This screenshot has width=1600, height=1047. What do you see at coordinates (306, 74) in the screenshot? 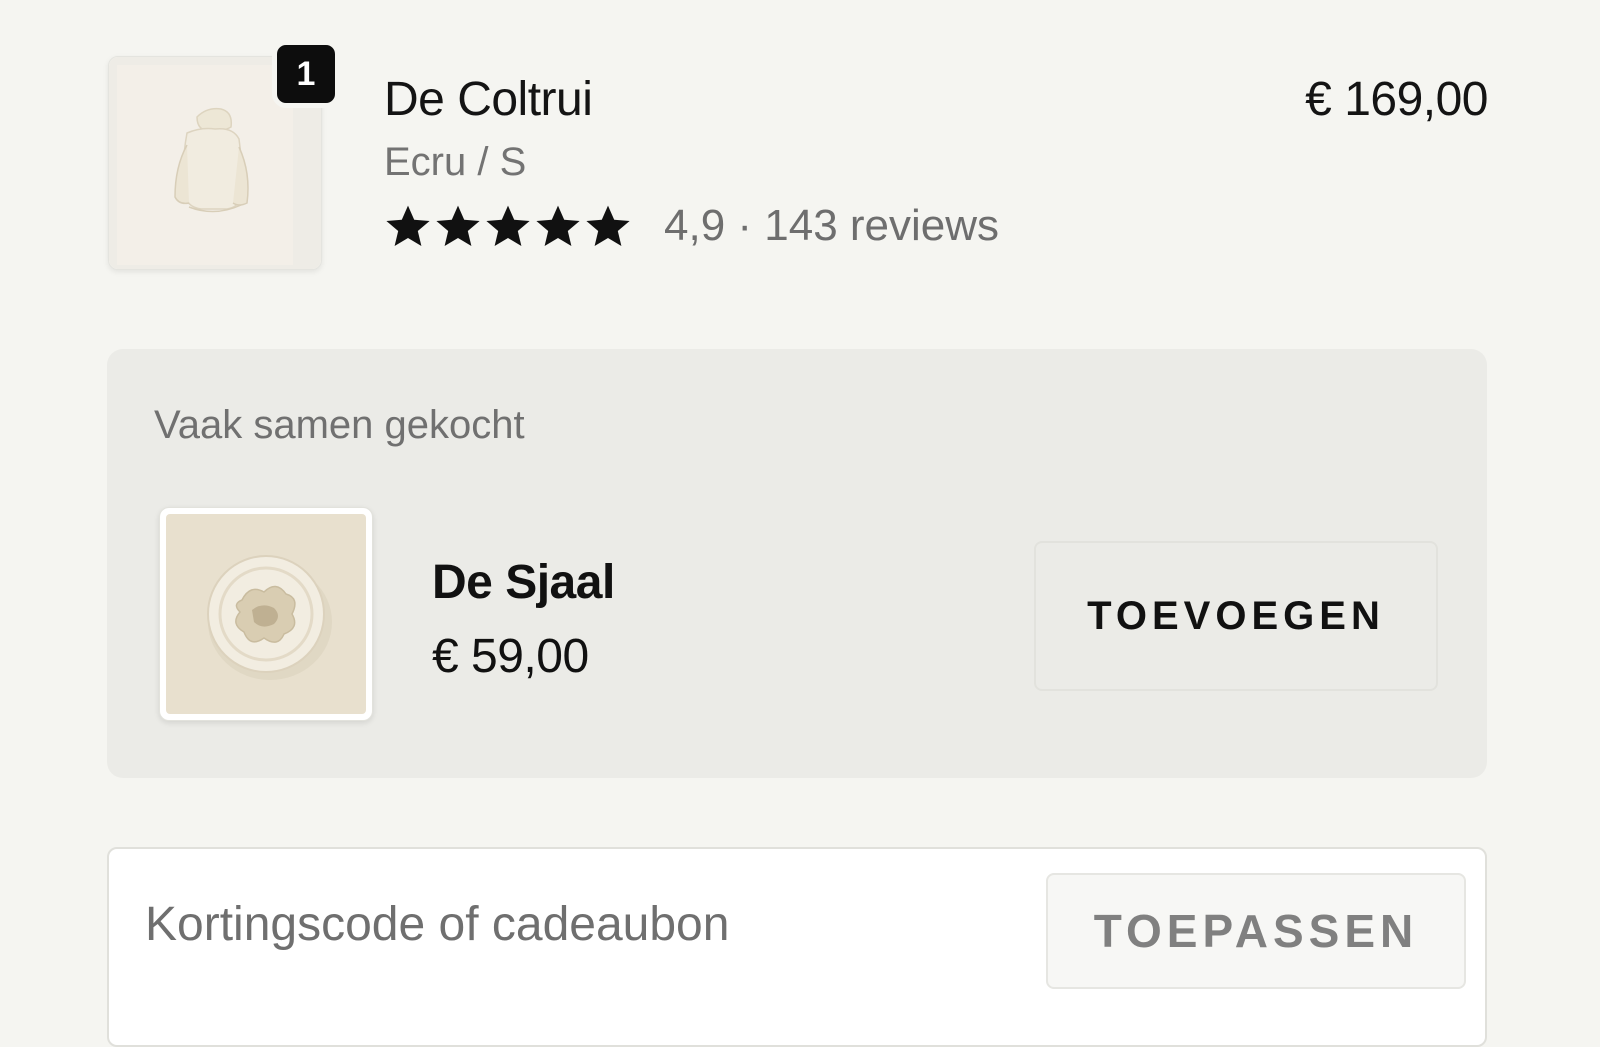
I see `quantity-badge: 1` at bounding box center [306, 74].